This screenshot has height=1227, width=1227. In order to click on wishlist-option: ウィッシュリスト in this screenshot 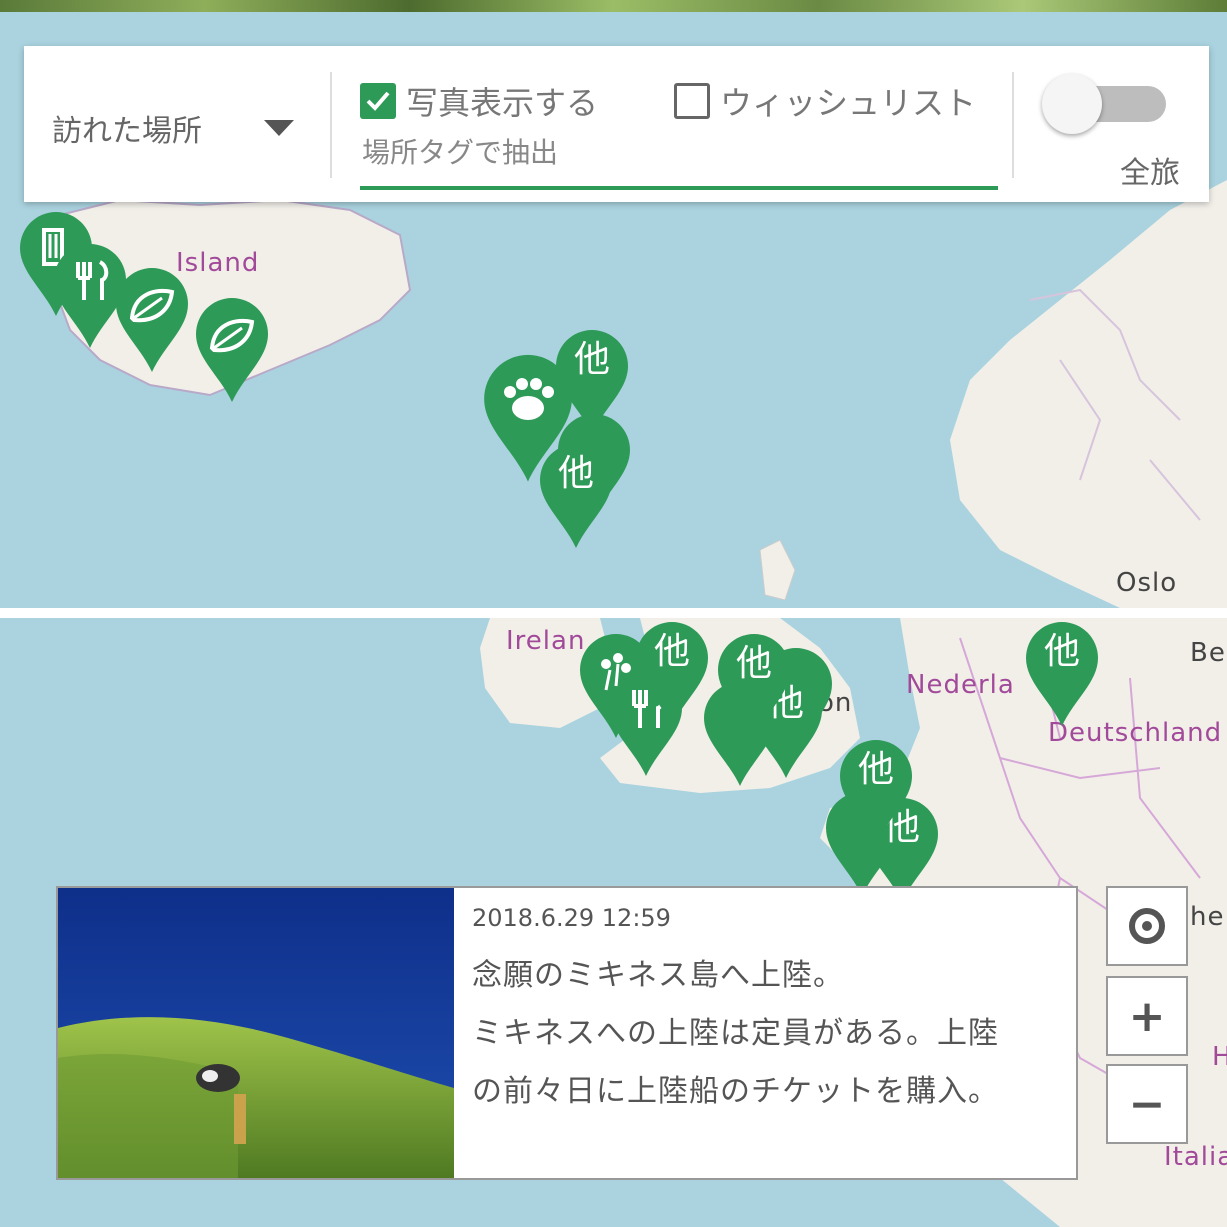, I will do `click(825, 101)`.